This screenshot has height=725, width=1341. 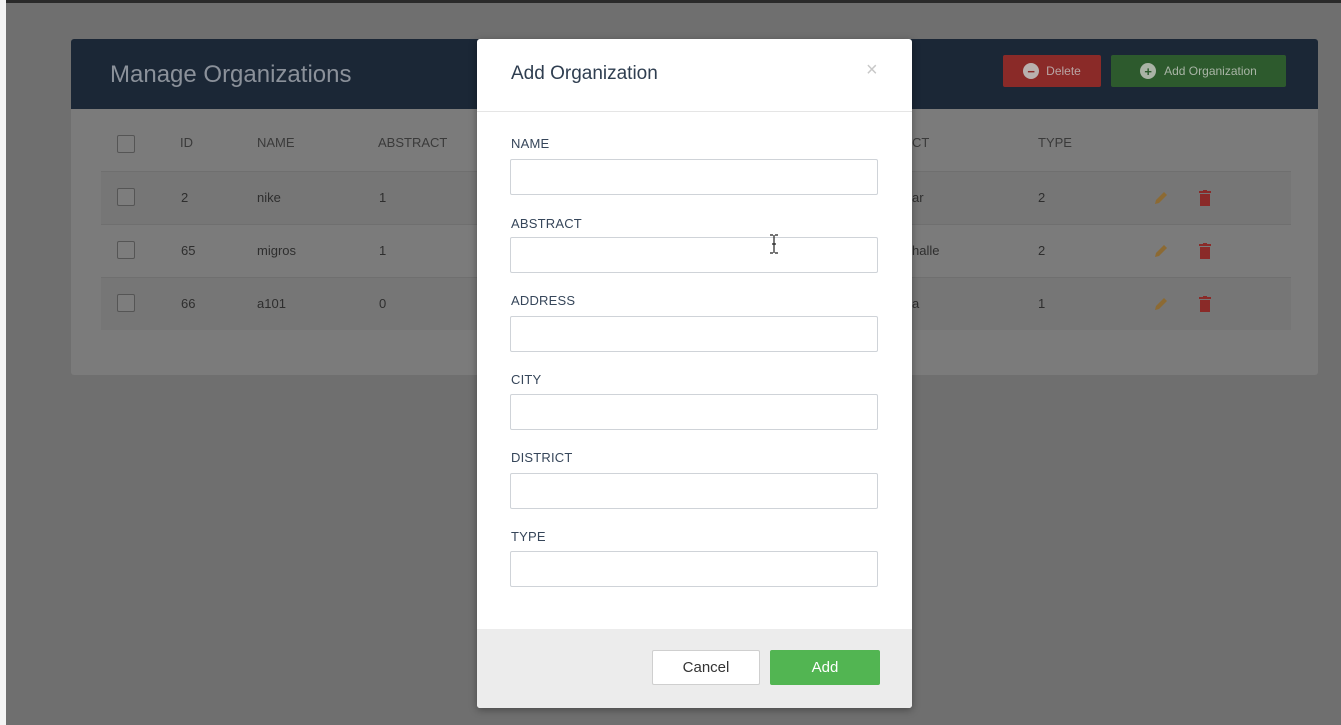 What do you see at coordinates (542, 457) in the screenshot?
I see `district-label: DISTRICT` at bounding box center [542, 457].